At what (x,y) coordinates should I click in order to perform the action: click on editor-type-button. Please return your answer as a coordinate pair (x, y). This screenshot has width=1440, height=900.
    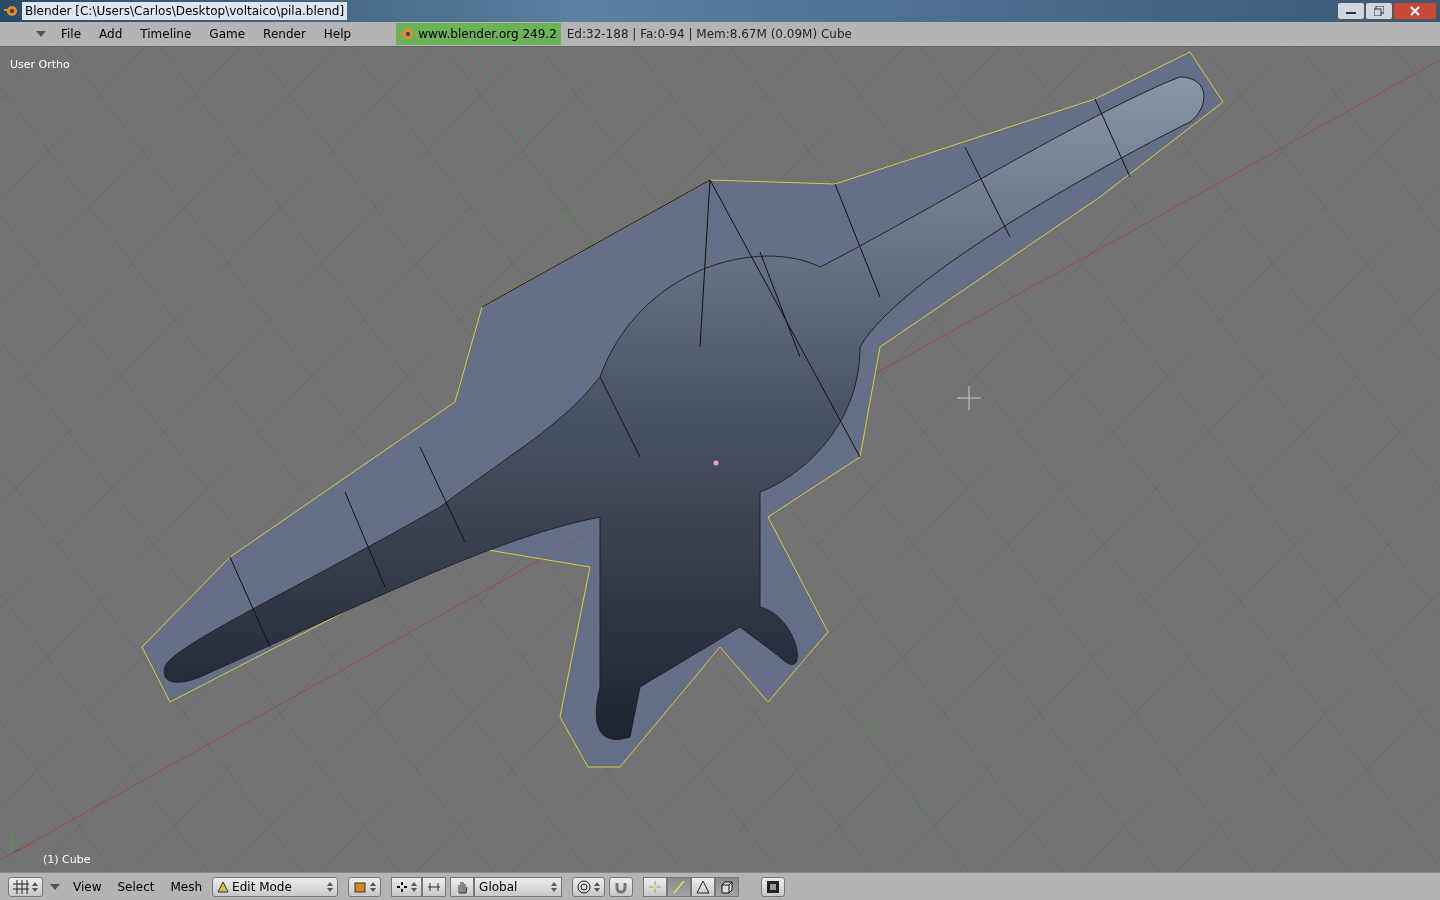
    Looking at the image, I should click on (25, 886).